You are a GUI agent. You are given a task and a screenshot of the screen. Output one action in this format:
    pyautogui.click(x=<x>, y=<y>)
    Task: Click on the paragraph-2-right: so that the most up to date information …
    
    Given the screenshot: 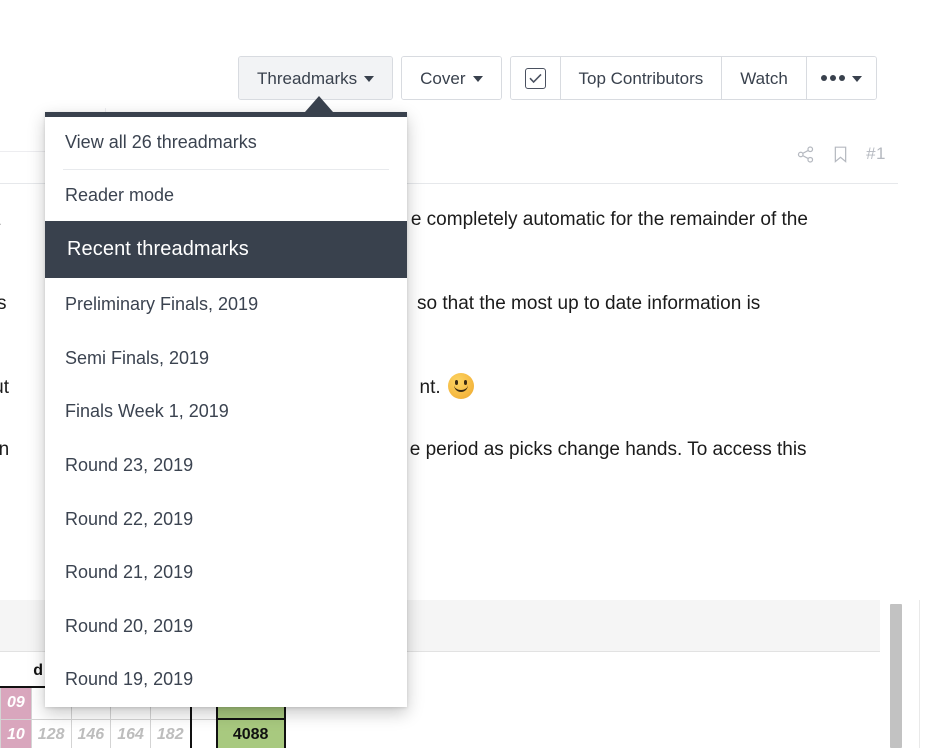 What is the action you would take?
    pyautogui.click(x=589, y=303)
    